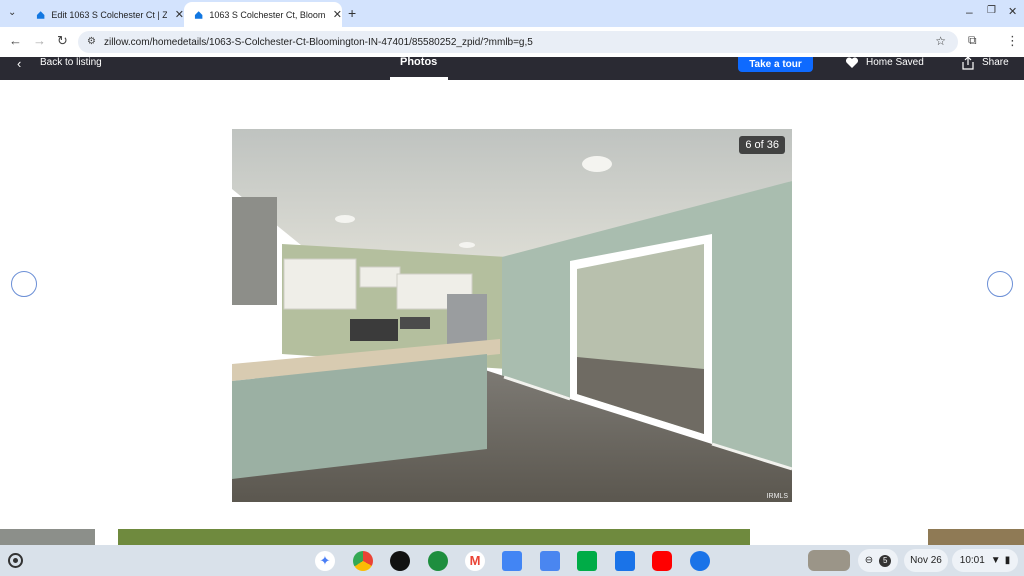 Image resolution: width=1024 pixels, height=576 pixels. I want to click on previous-photo-button, so click(24, 284).